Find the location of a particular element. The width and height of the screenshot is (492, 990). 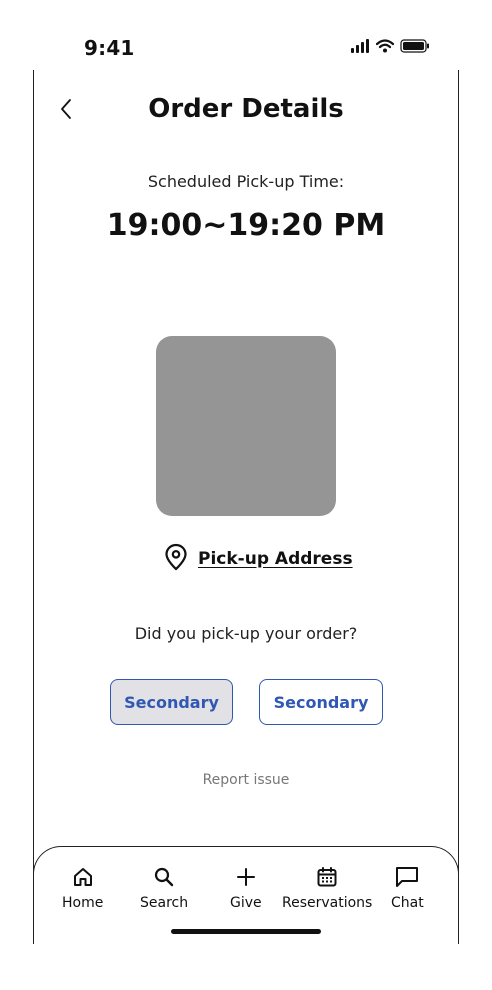

tab-home-label: Home is located at coordinates (83, 903).